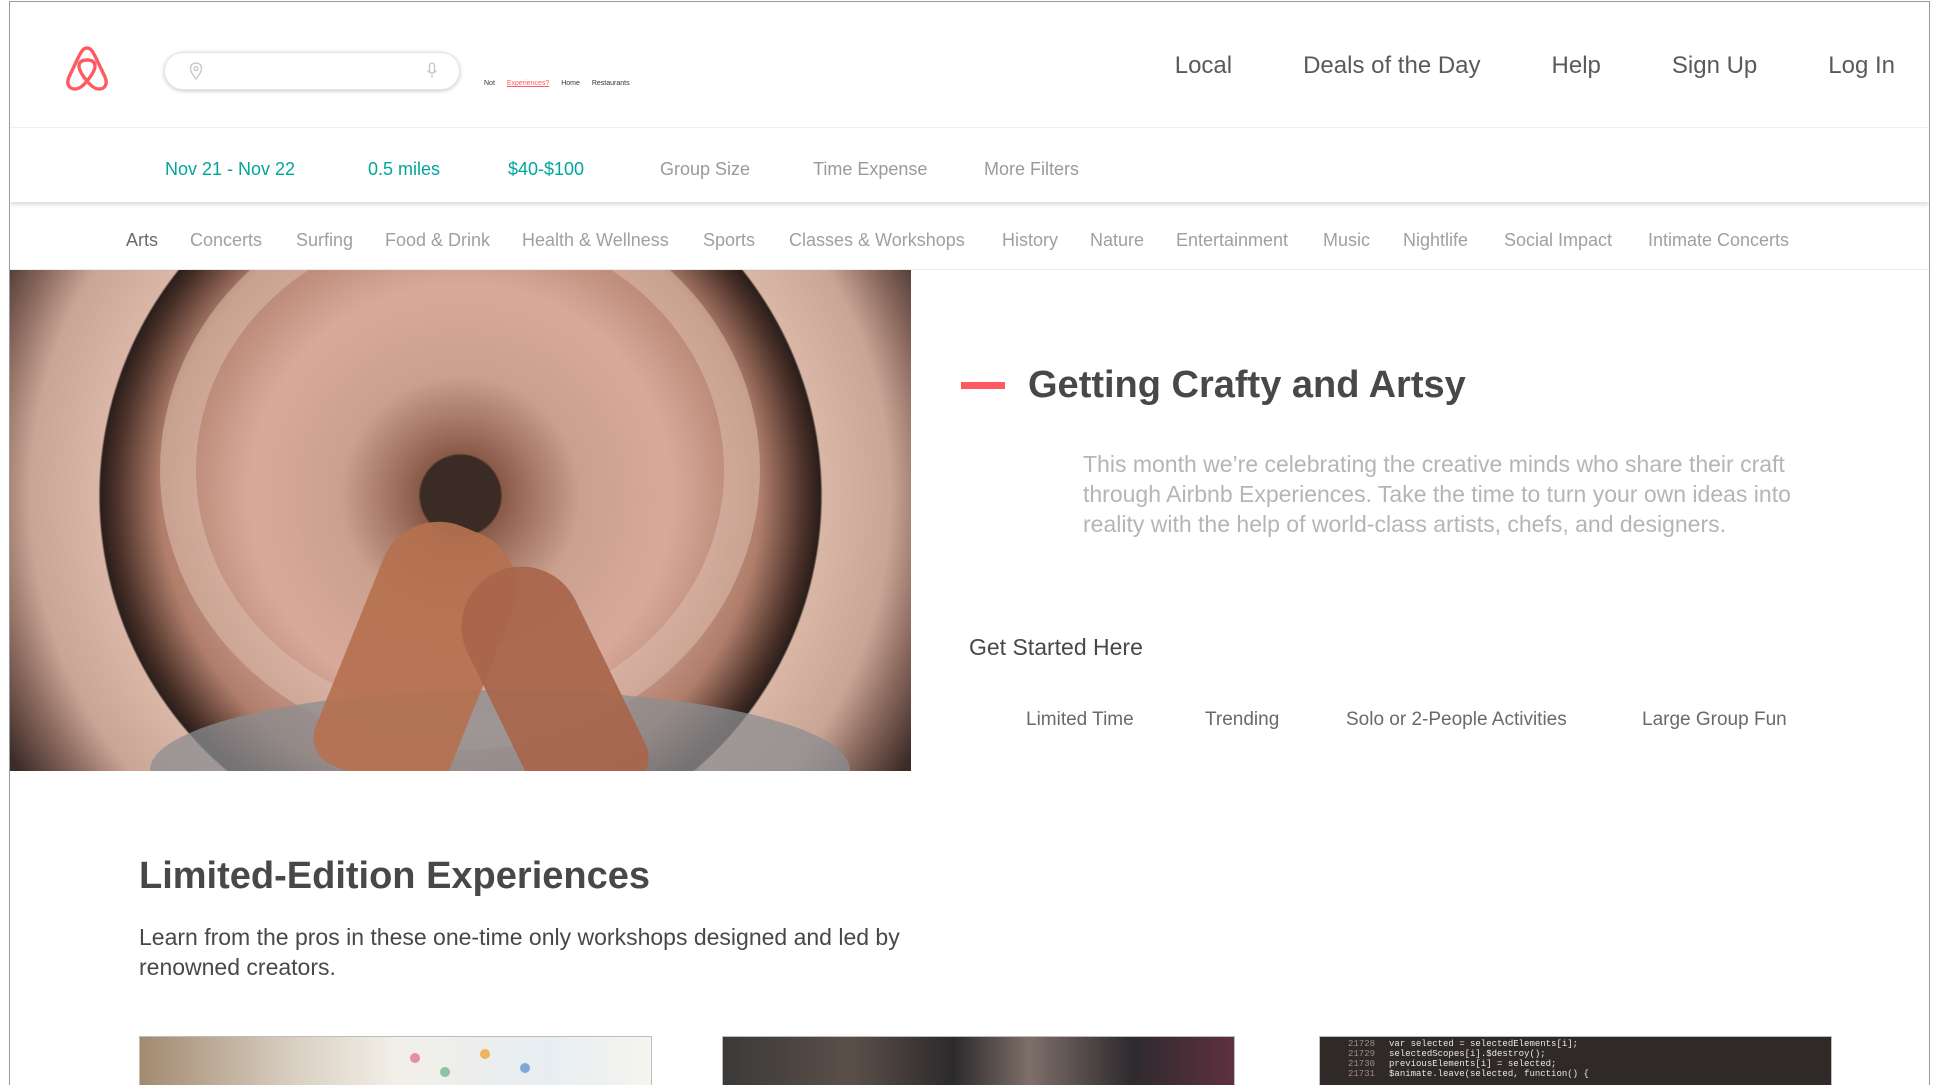 The height and width of the screenshot is (1085, 1936). I want to click on filter-distance: 0.5 miles, so click(404, 169).